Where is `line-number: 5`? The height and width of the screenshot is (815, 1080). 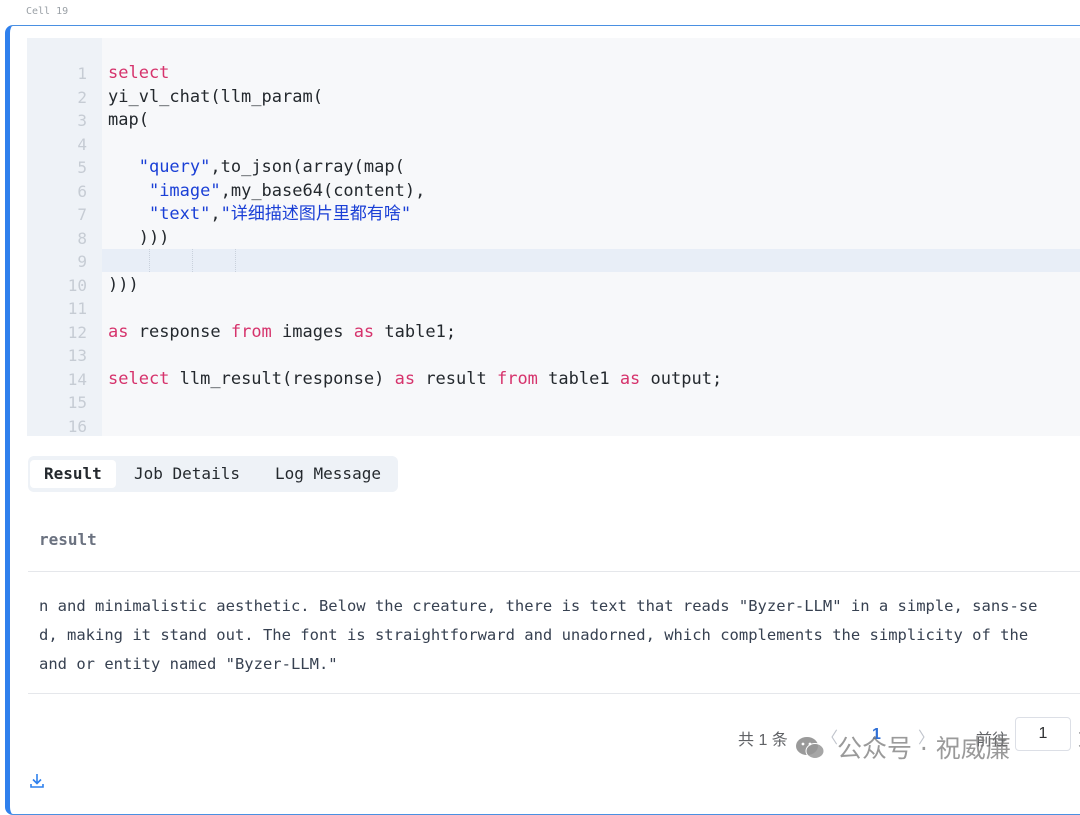
line-number: 5 is located at coordinates (82, 167).